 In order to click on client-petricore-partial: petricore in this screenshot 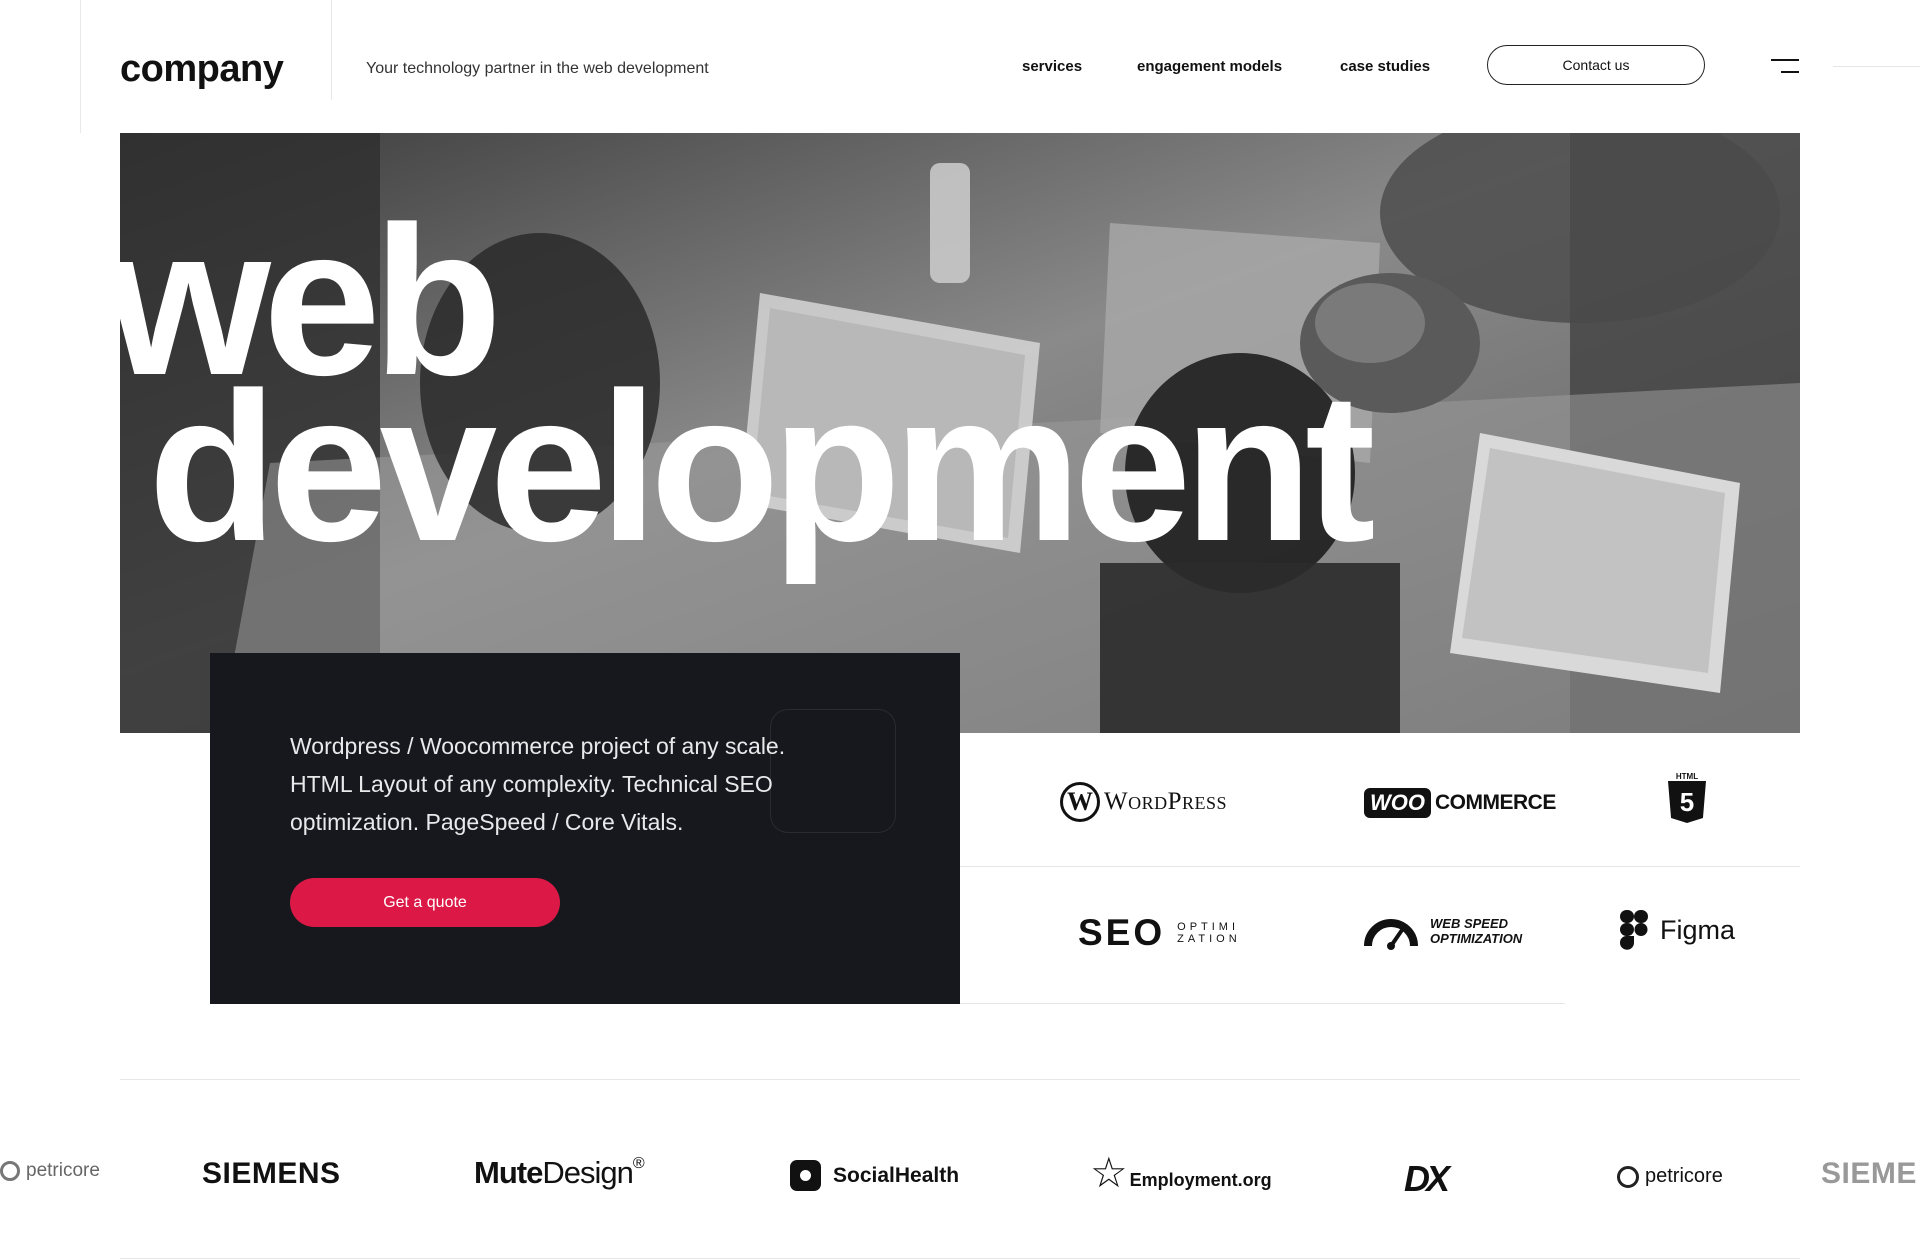, I will do `click(50, 1171)`.